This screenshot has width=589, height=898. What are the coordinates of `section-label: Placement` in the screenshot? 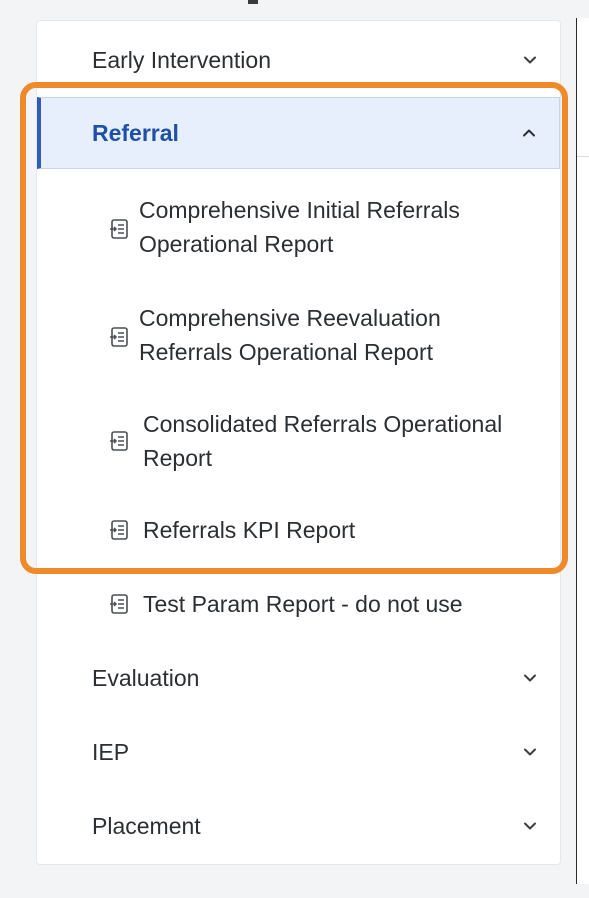 It's located at (146, 825).